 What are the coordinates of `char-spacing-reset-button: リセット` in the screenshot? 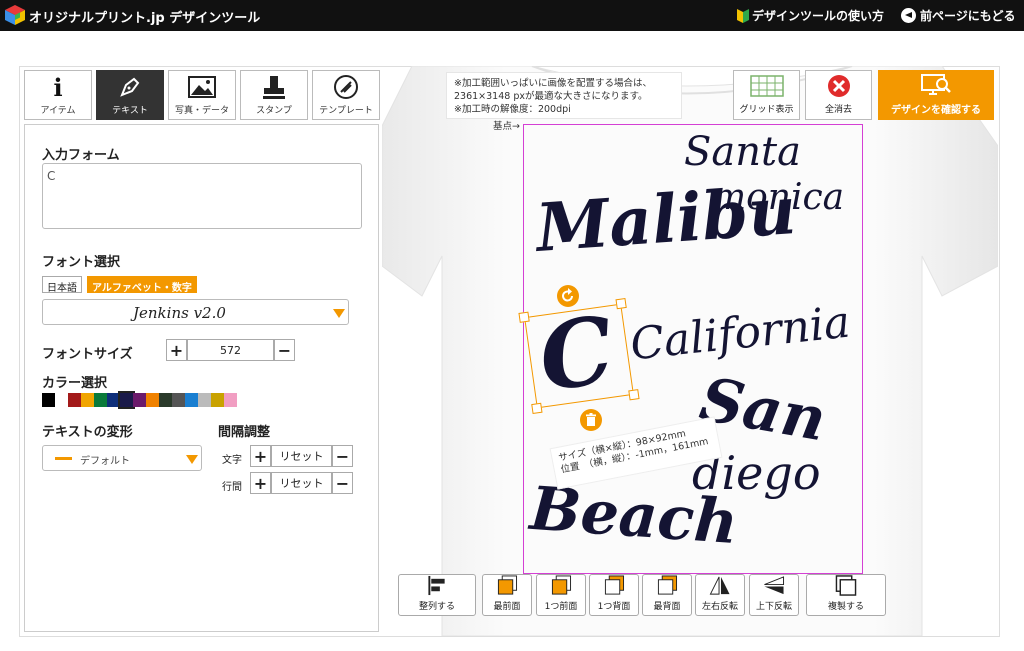 It's located at (301, 456).